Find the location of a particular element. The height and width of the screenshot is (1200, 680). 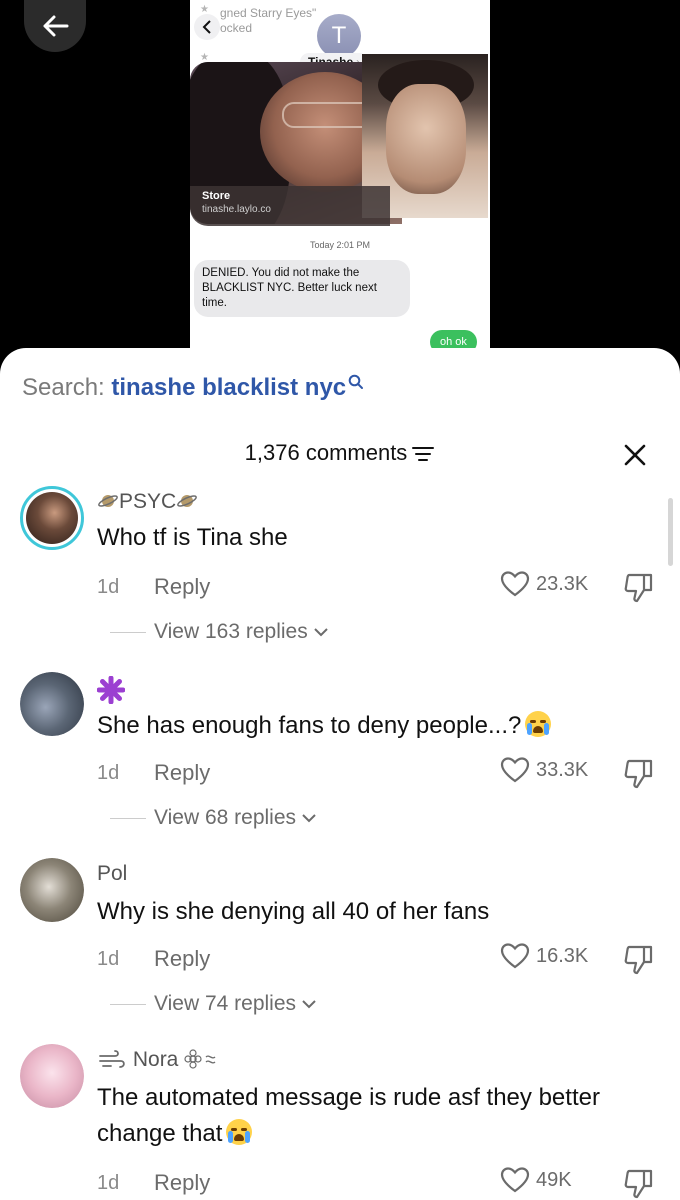

like-button: 16.3K is located at coordinates (550, 956).